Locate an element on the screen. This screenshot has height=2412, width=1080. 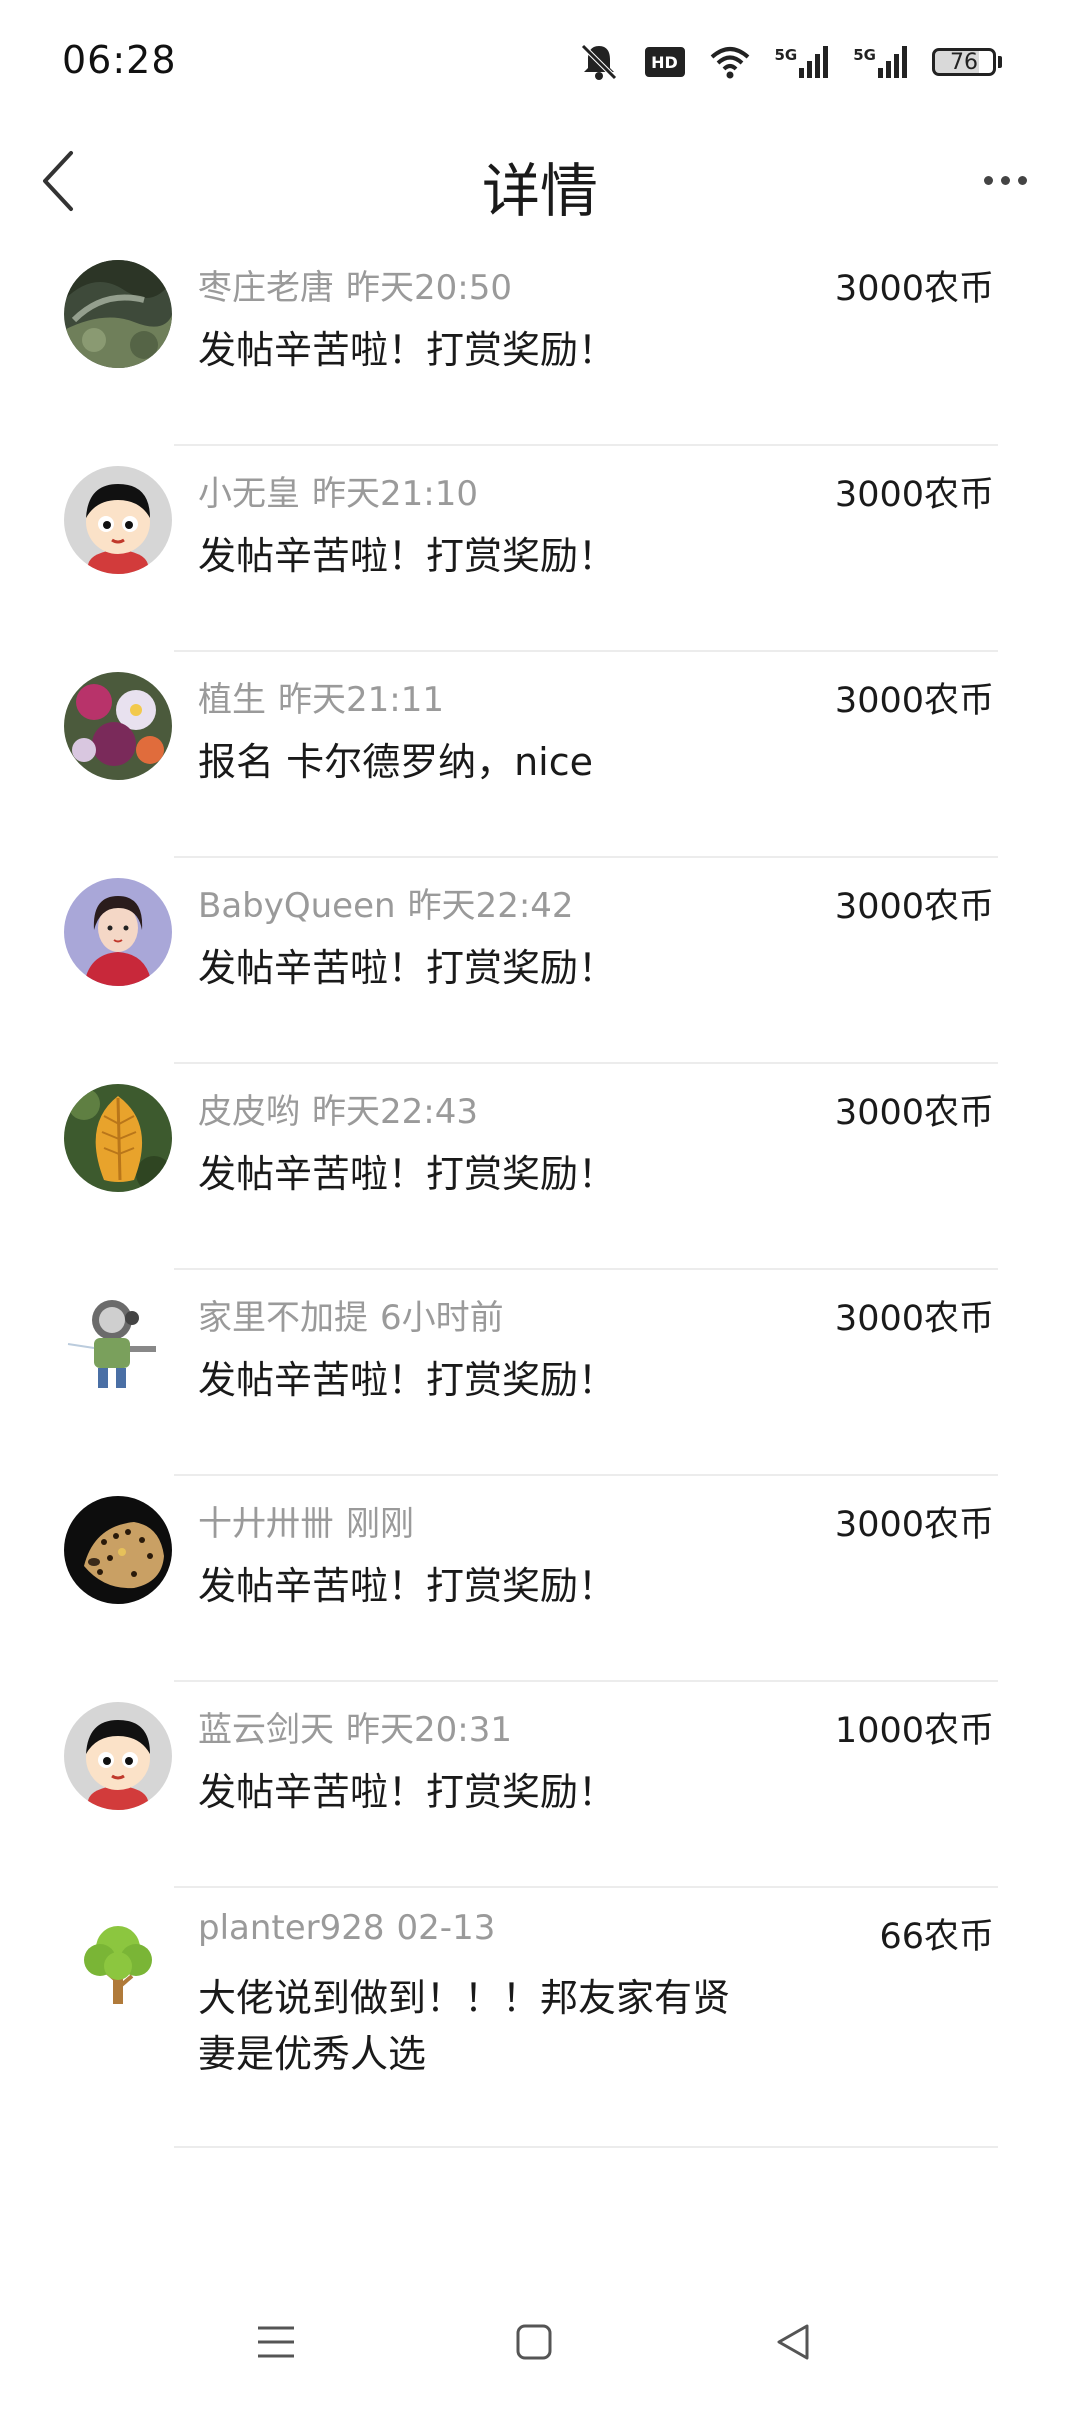
header-bar: 详情 is located at coordinates (540, 180).